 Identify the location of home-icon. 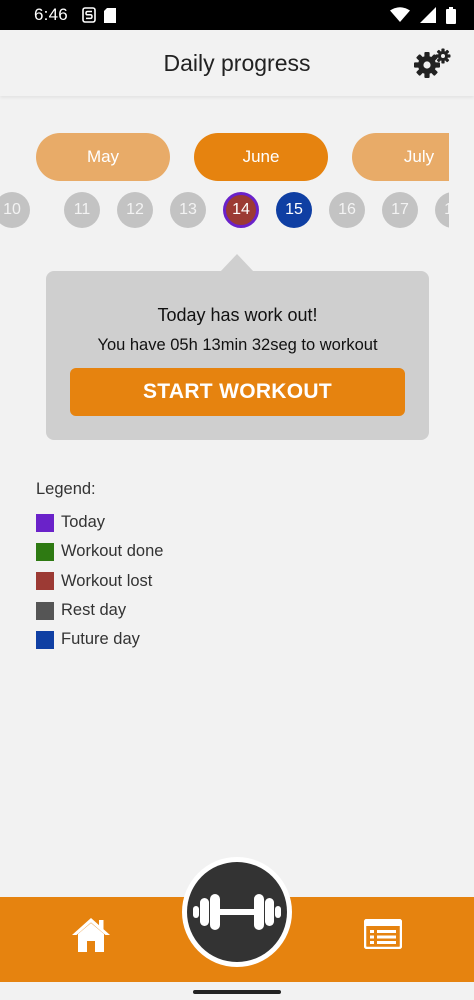
(91, 935).